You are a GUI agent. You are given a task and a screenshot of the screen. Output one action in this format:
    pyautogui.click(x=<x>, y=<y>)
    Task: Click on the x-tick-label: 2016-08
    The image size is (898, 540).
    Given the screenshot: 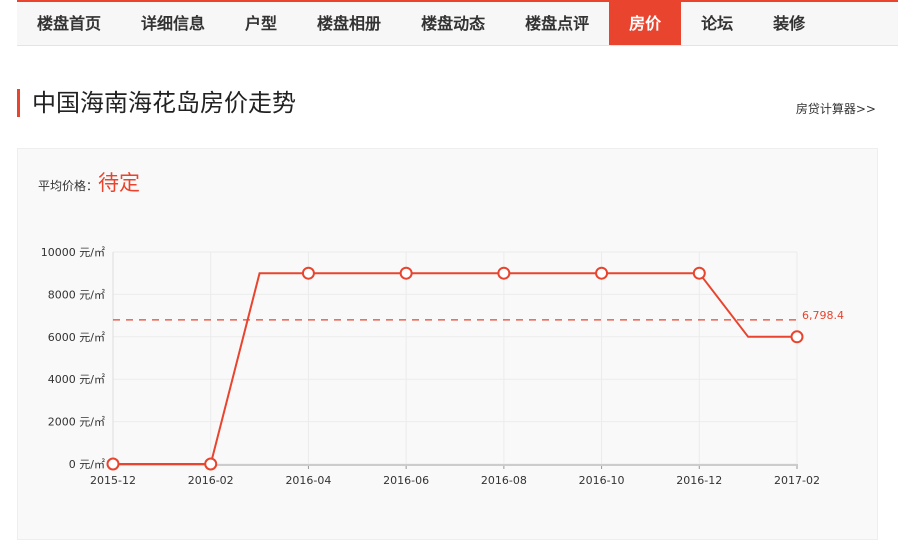 What is the action you would take?
    pyautogui.click(x=504, y=480)
    